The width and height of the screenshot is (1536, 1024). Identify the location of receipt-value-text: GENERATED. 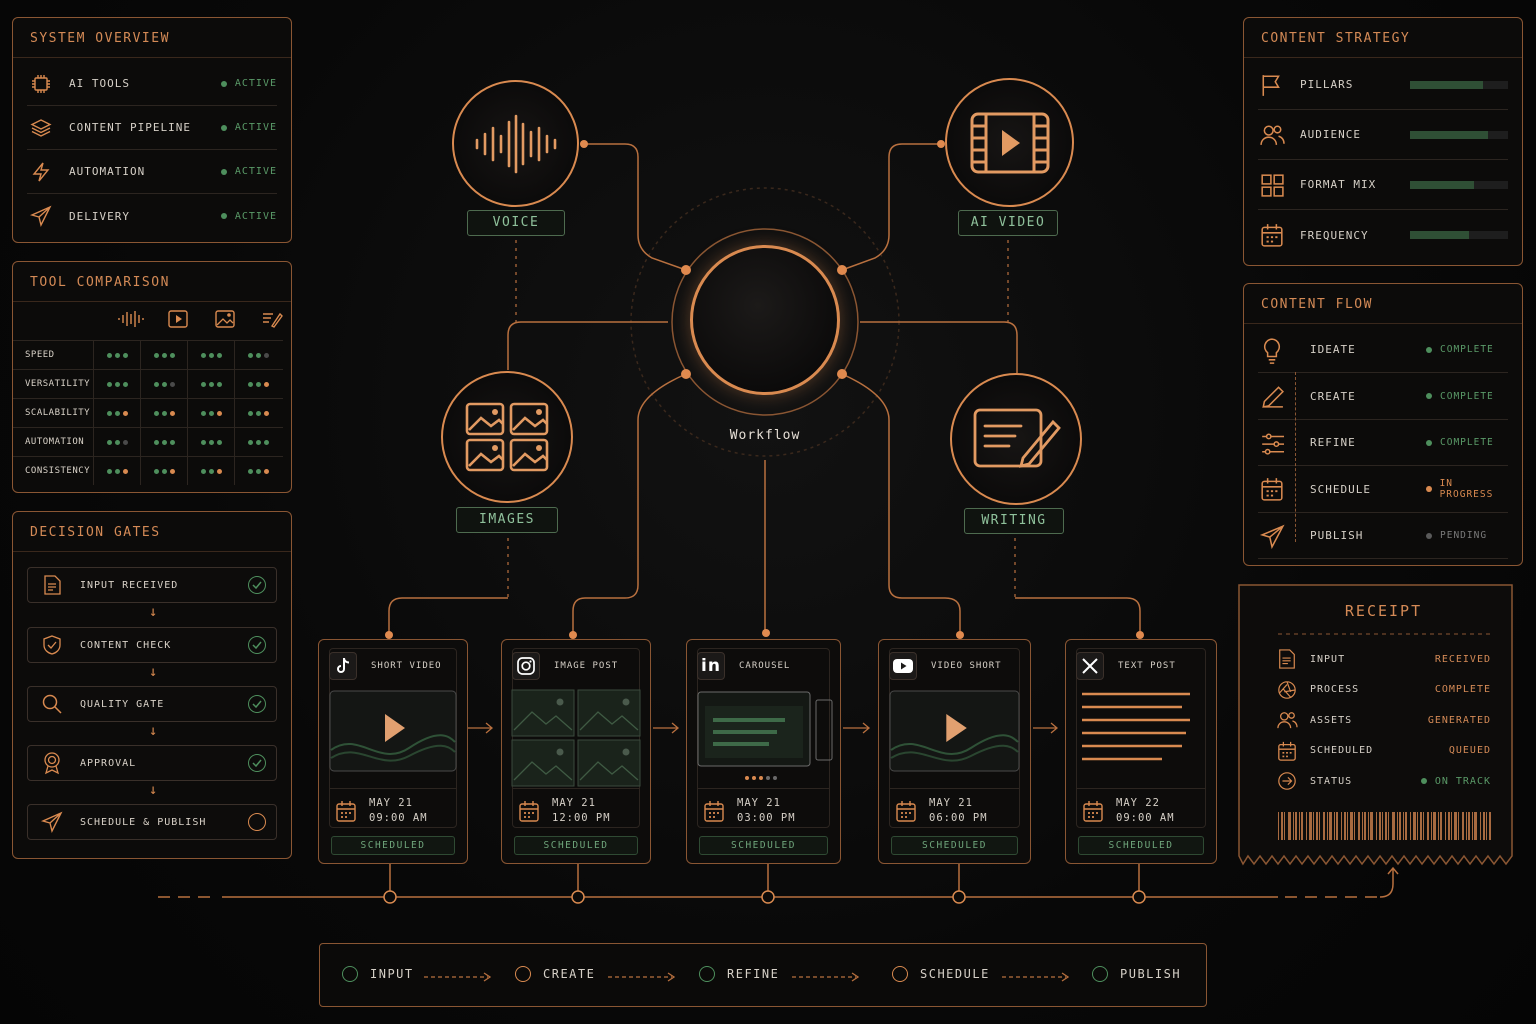
(1459, 720).